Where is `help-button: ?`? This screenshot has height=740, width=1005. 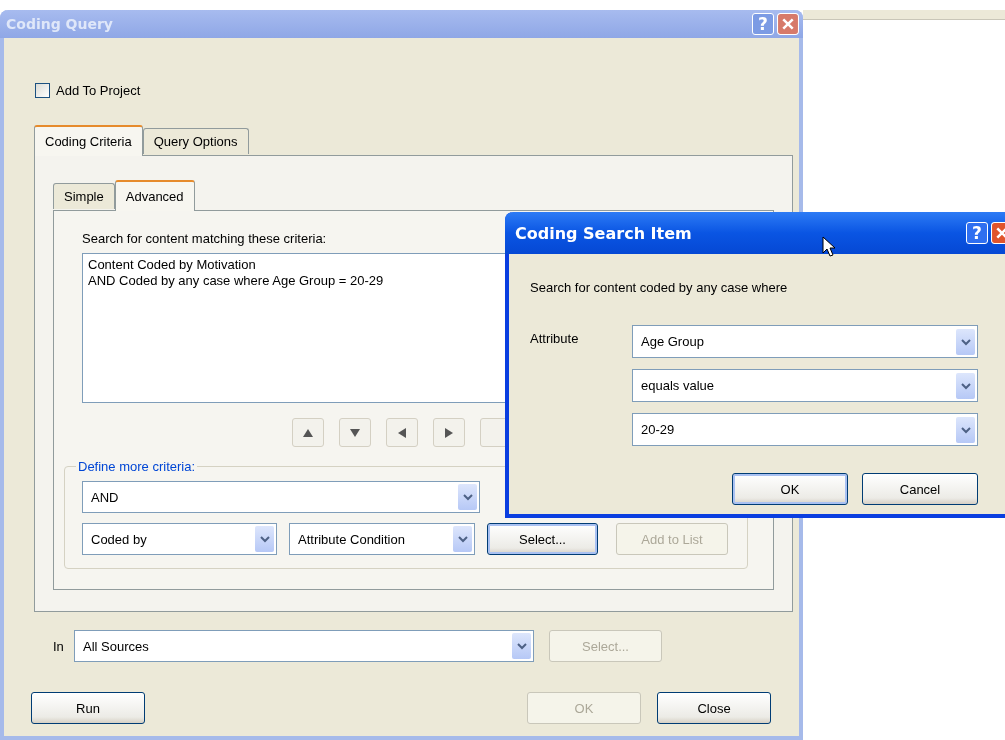 help-button: ? is located at coordinates (977, 233).